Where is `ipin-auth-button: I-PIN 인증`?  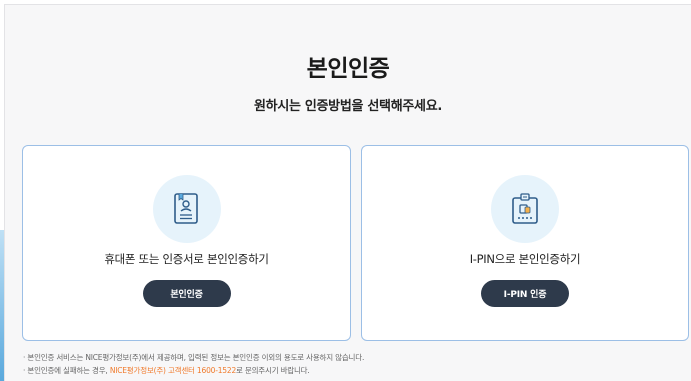
ipin-auth-button: I-PIN 인증 is located at coordinates (525, 293).